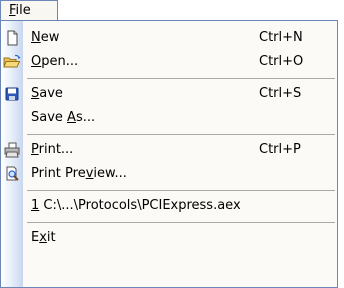  Describe the element at coordinates (49, 117) in the screenshot. I see `label-pre: Save` at that location.